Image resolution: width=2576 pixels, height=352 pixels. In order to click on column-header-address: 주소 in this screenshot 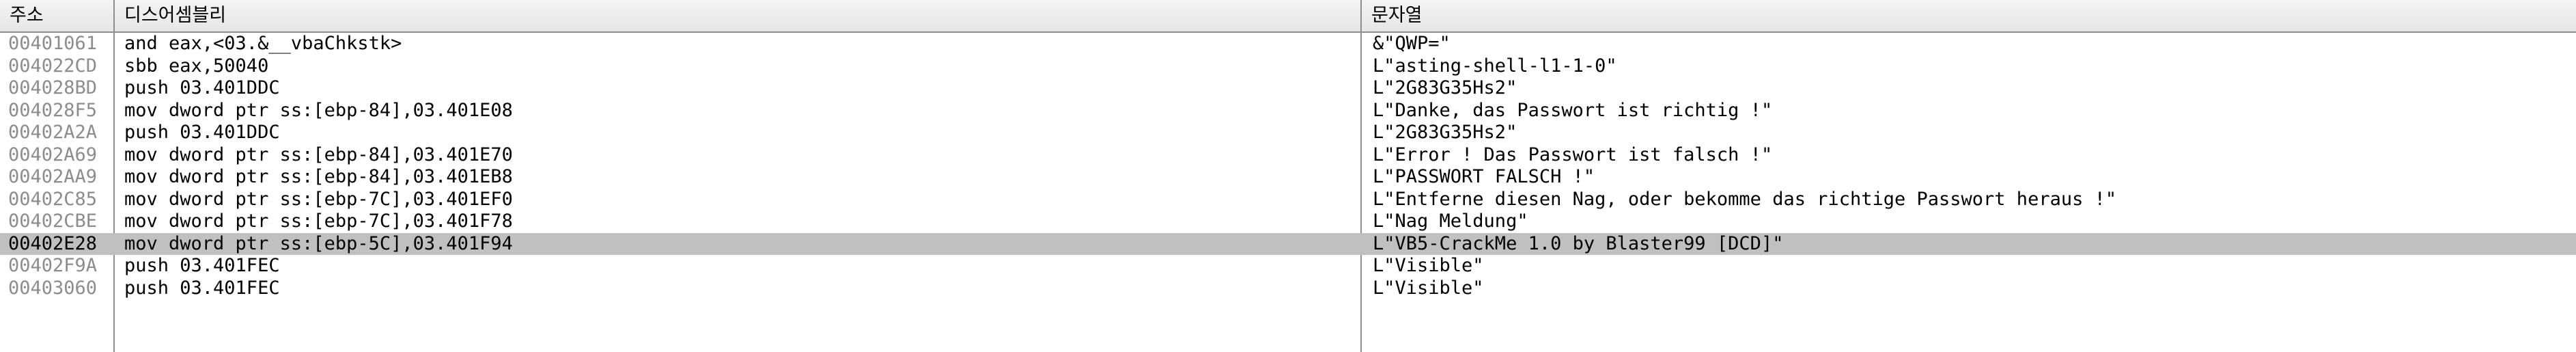, I will do `click(57, 16)`.